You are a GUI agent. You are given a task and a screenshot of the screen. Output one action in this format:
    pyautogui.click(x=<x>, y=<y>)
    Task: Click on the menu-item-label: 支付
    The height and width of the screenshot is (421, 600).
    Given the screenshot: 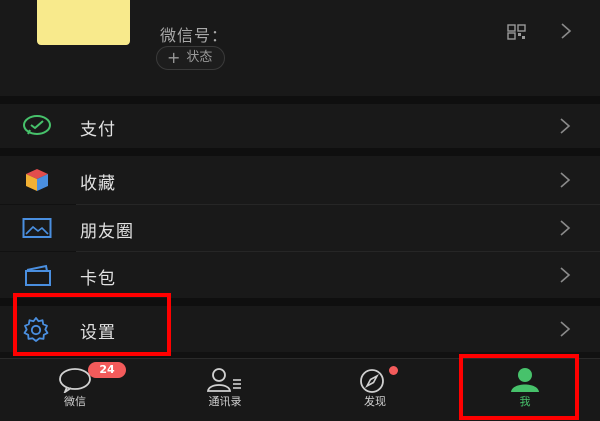 What is the action you would take?
    pyautogui.click(x=98, y=130)
    